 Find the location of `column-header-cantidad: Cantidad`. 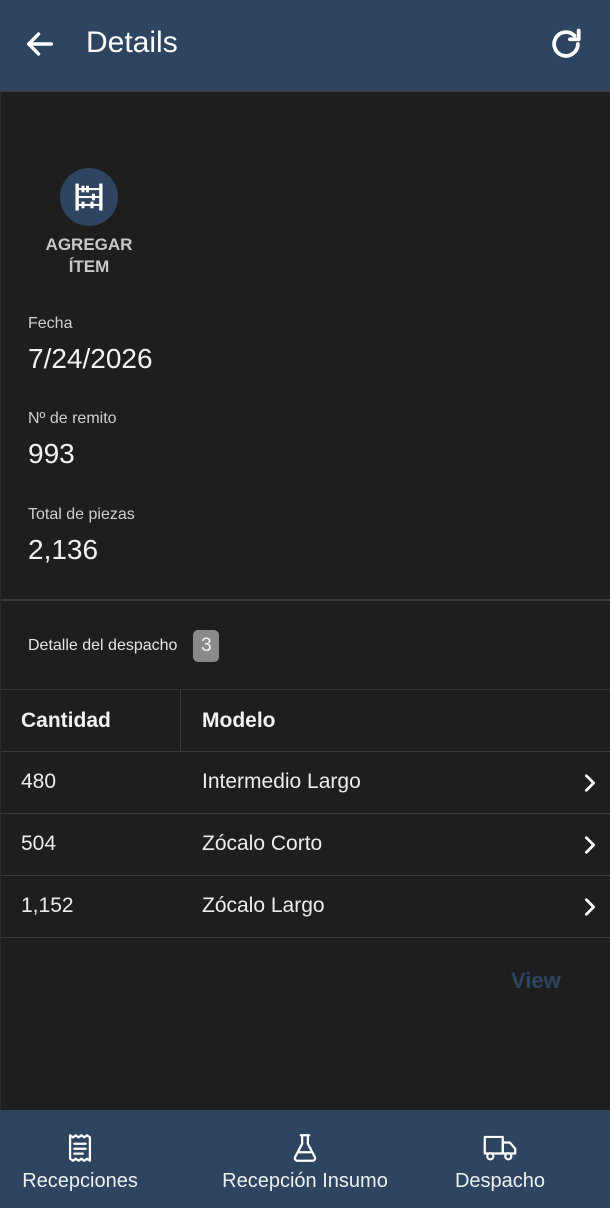

column-header-cantidad: Cantidad is located at coordinates (66, 720).